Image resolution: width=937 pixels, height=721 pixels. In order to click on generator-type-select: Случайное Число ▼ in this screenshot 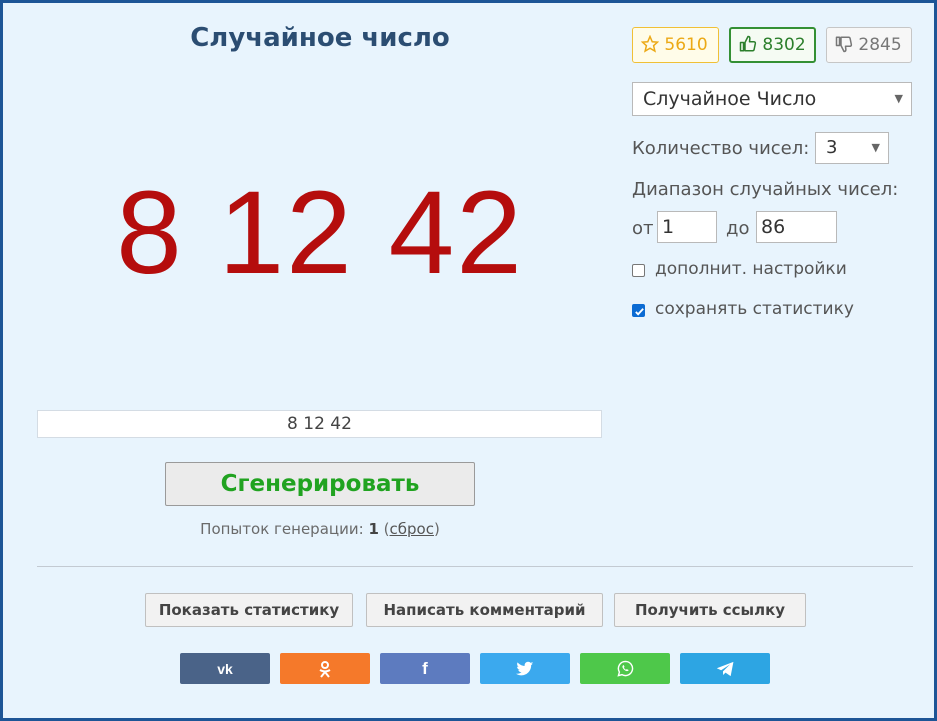, I will do `click(772, 99)`.